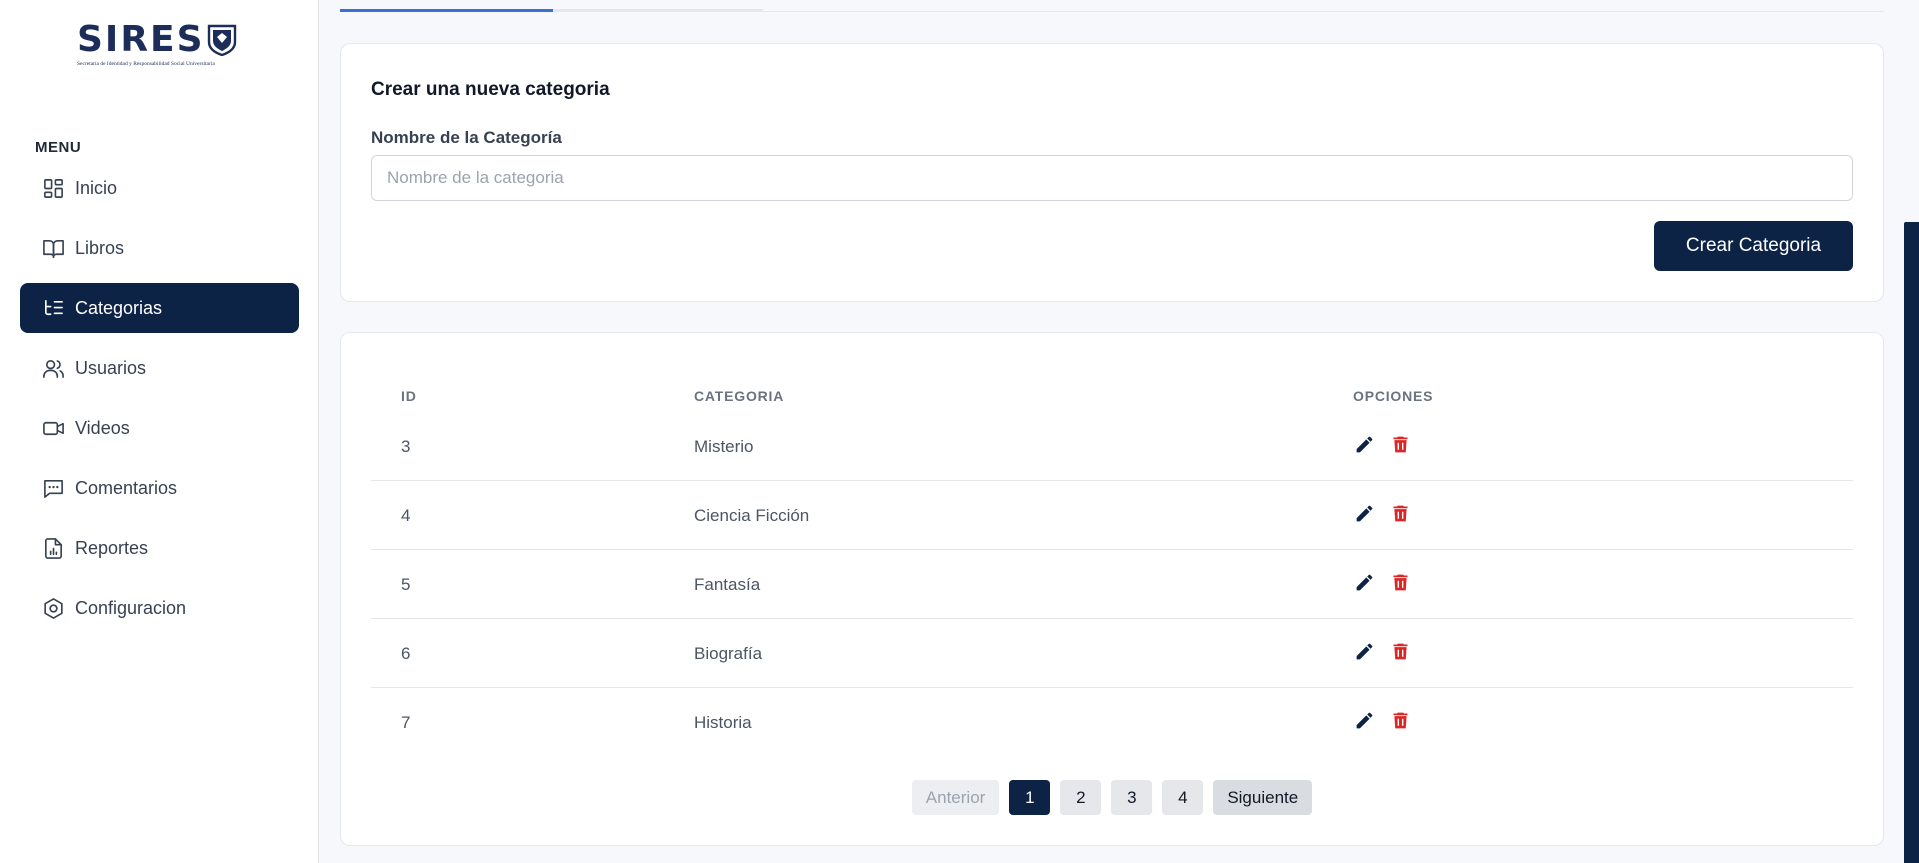 The height and width of the screenshot is (863, 1919). I want to click on page-button-2: 2, so click(1081, 797).